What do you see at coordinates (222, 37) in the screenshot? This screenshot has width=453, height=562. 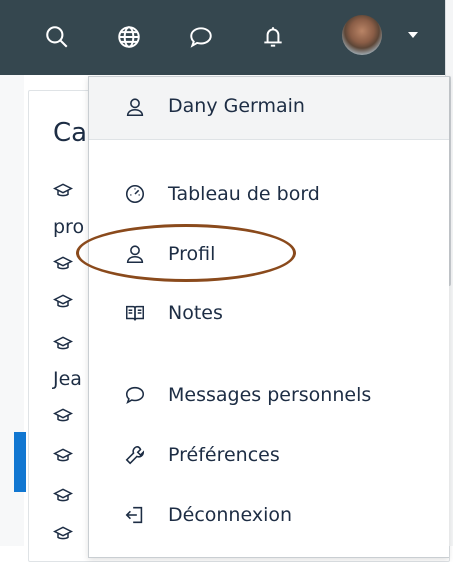 I see `top-navbar` at bounding box center [222, 37].